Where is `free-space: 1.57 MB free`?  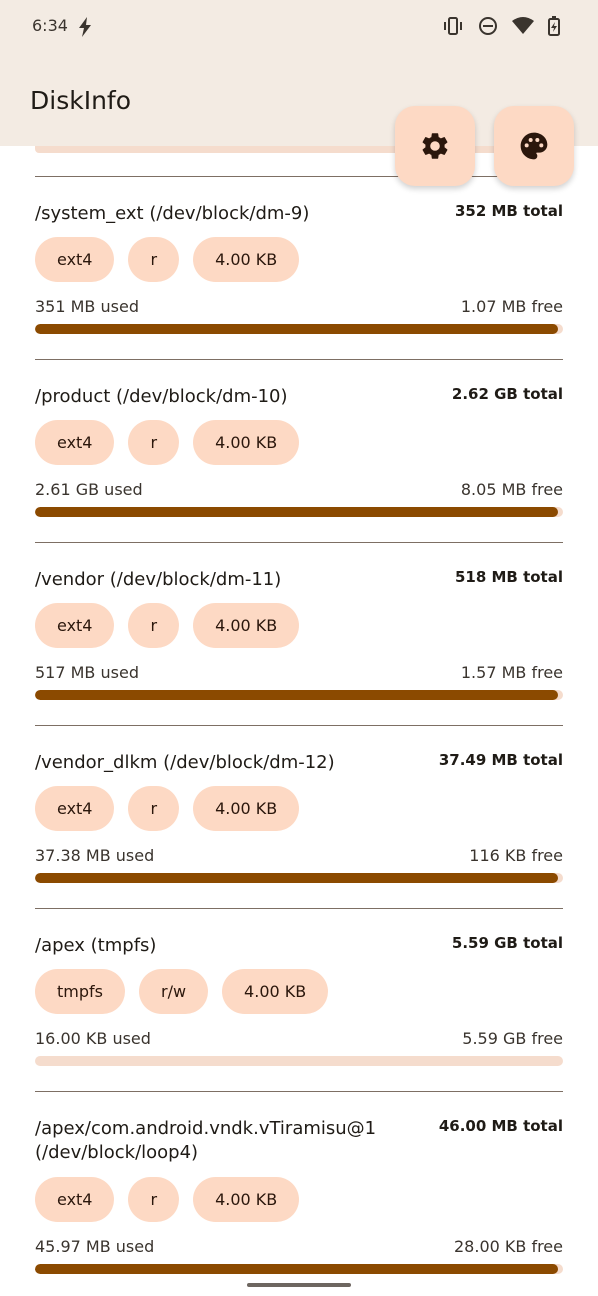 free-space: 1.57 MB free is located at coordinates (511, 672).